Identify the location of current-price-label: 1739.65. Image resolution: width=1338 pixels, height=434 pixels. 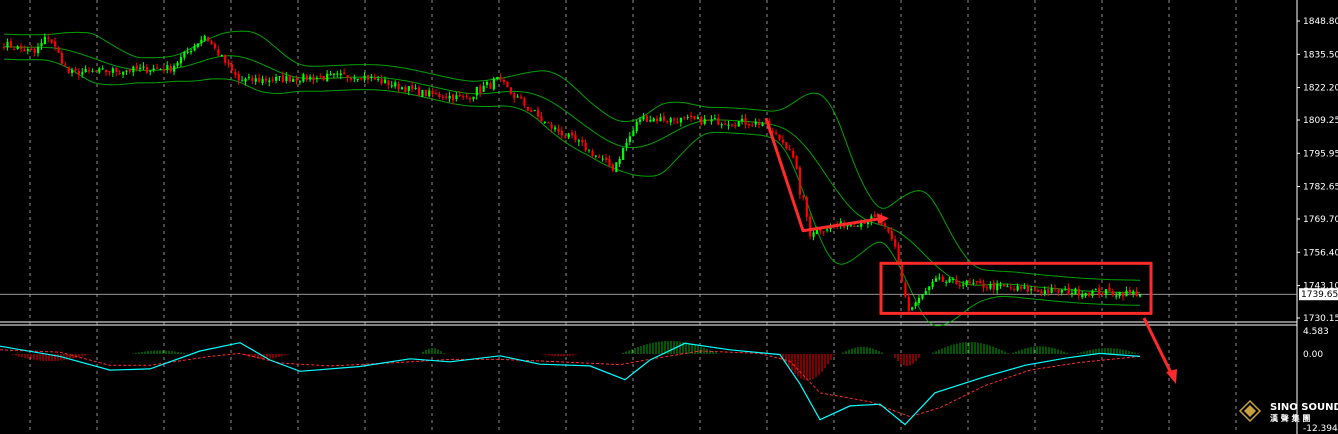
(1319, 295).